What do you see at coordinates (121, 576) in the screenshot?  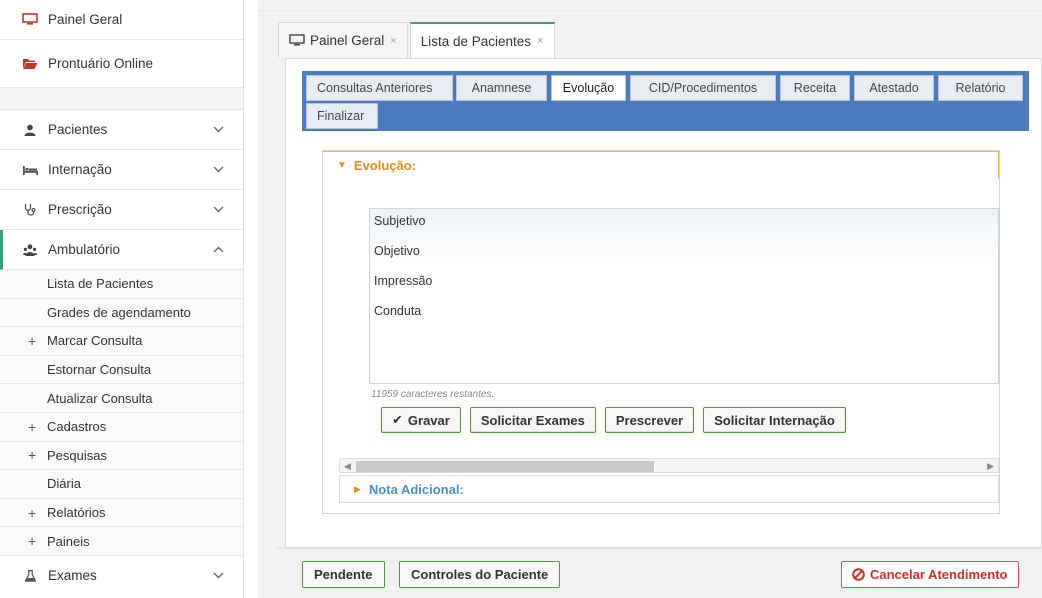 I see `sidebar-item-exames: Exames` at bounding box center [121, 576].